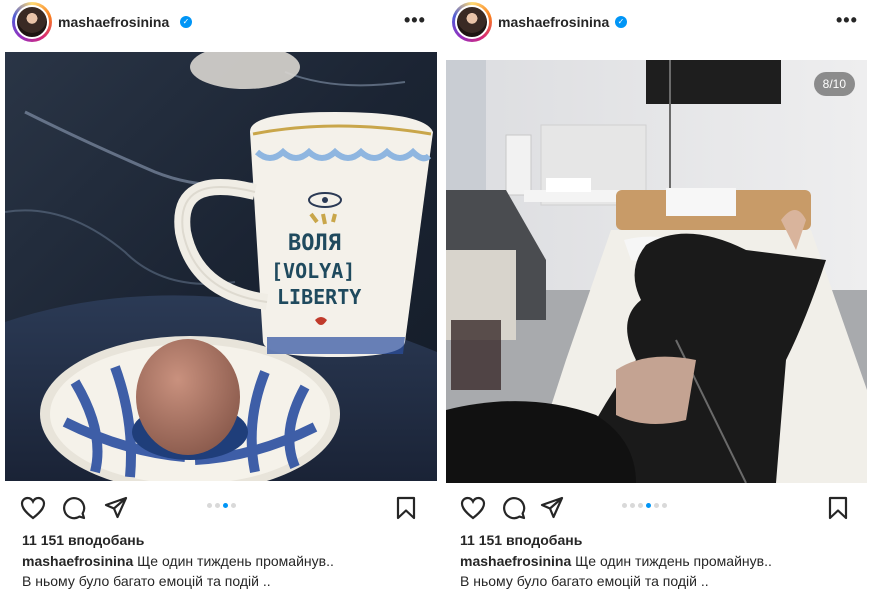 Image resolution: width=873 pixels, height=600 pixels. What do you see at coordinates (314, 243) in the screenshot?
I see `mug-text-line1: ВОЛЯ` at bounding box center [314, 243].